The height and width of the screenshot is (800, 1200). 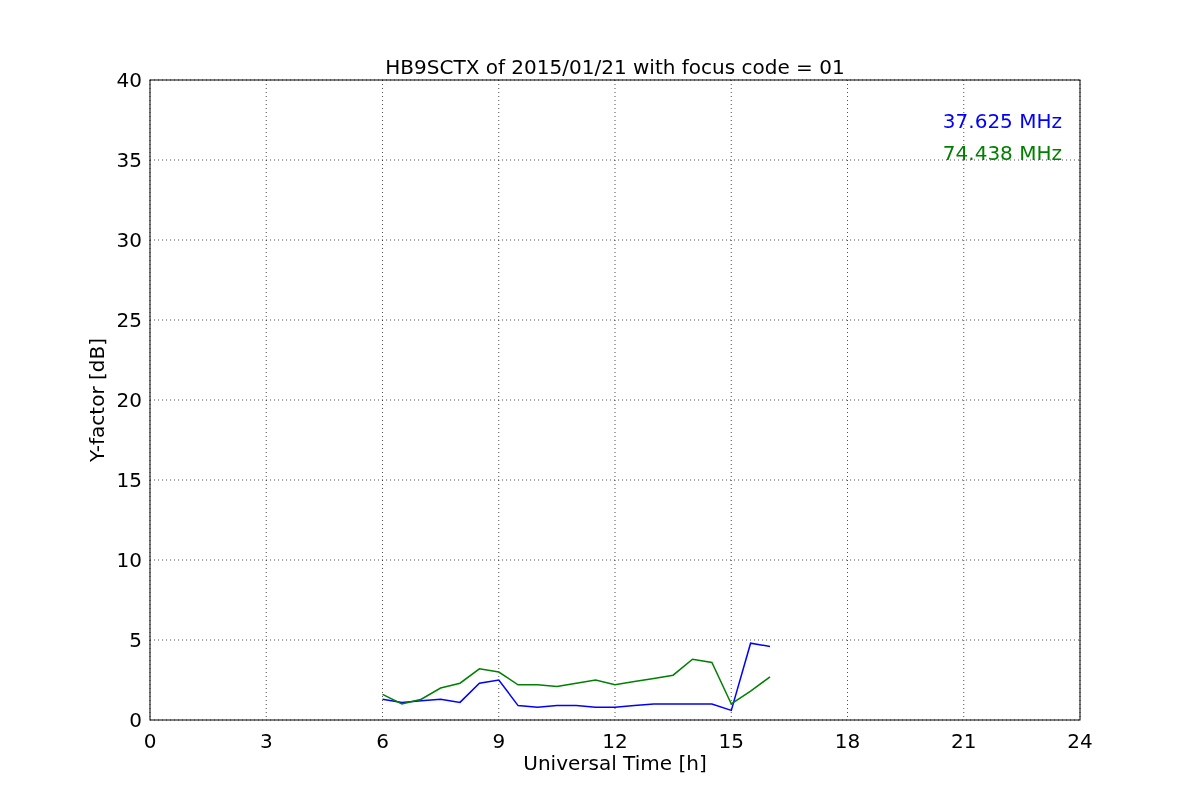 What do you see at coordinates (97, 400) in the screenshot?
I see `y-axis-label: Y-factor [dB]` at bounding box center [97, 400].